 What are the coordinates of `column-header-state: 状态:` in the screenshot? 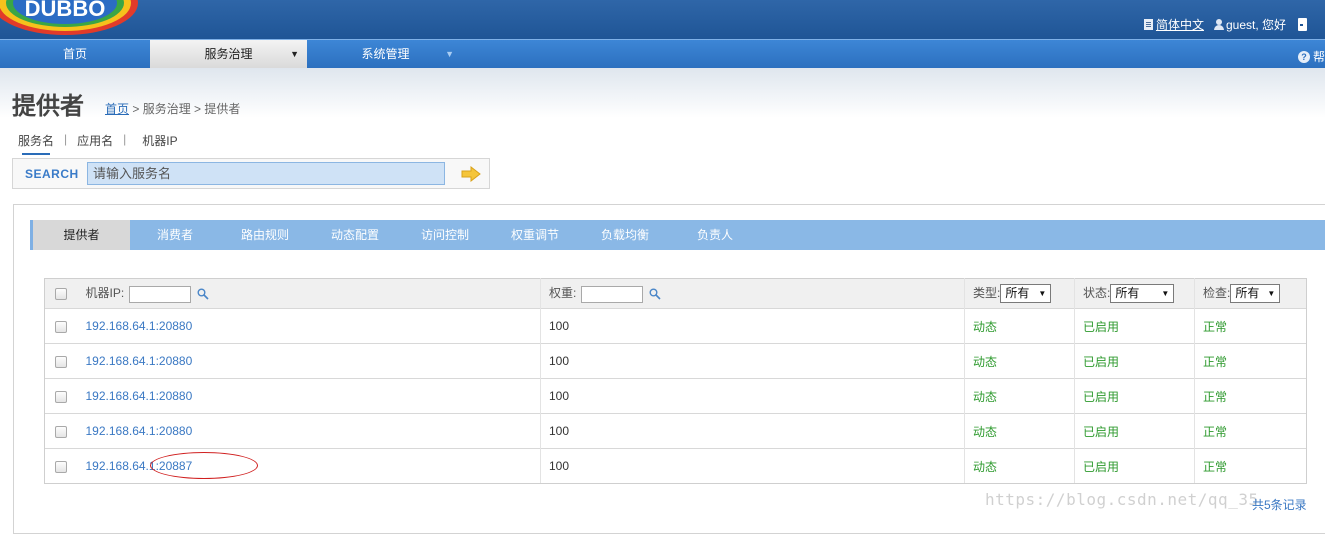 It's located at (1097, 292).